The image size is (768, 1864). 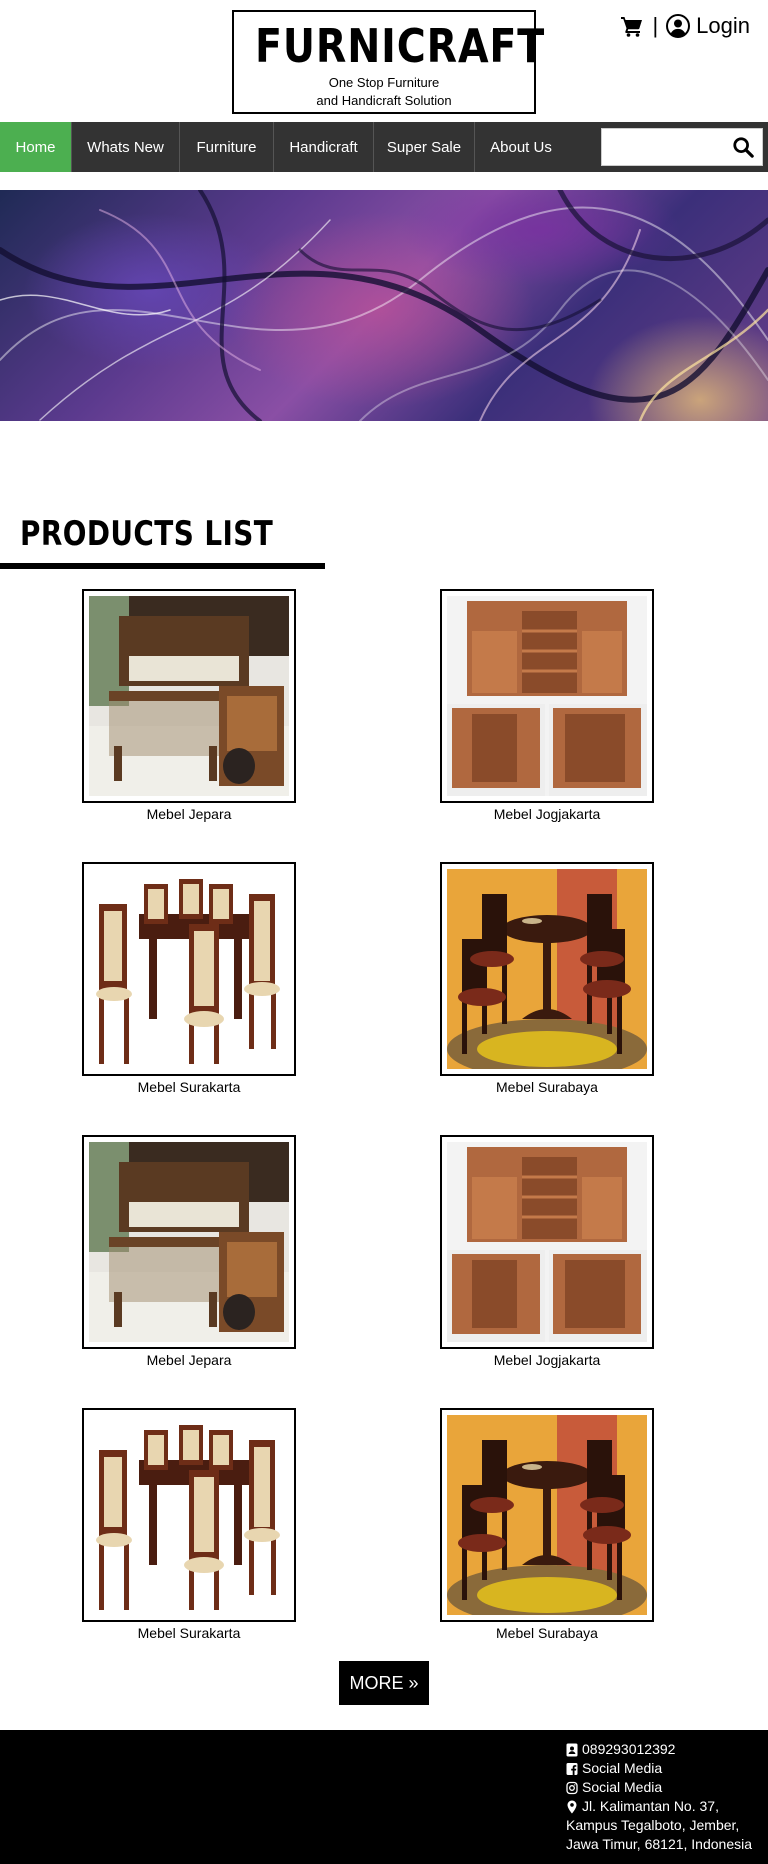 I want to click on search-icon, so click(x=743, y=147).